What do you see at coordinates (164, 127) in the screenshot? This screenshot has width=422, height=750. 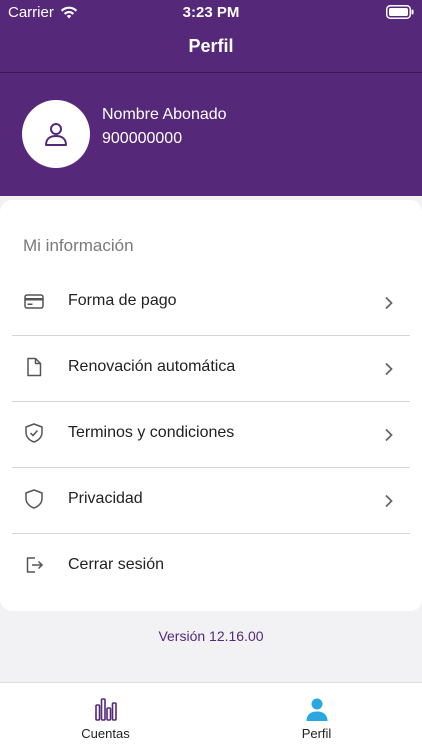 I see `profile-text: Nombre Abonado 900000000` at bounding box center [164, 127].